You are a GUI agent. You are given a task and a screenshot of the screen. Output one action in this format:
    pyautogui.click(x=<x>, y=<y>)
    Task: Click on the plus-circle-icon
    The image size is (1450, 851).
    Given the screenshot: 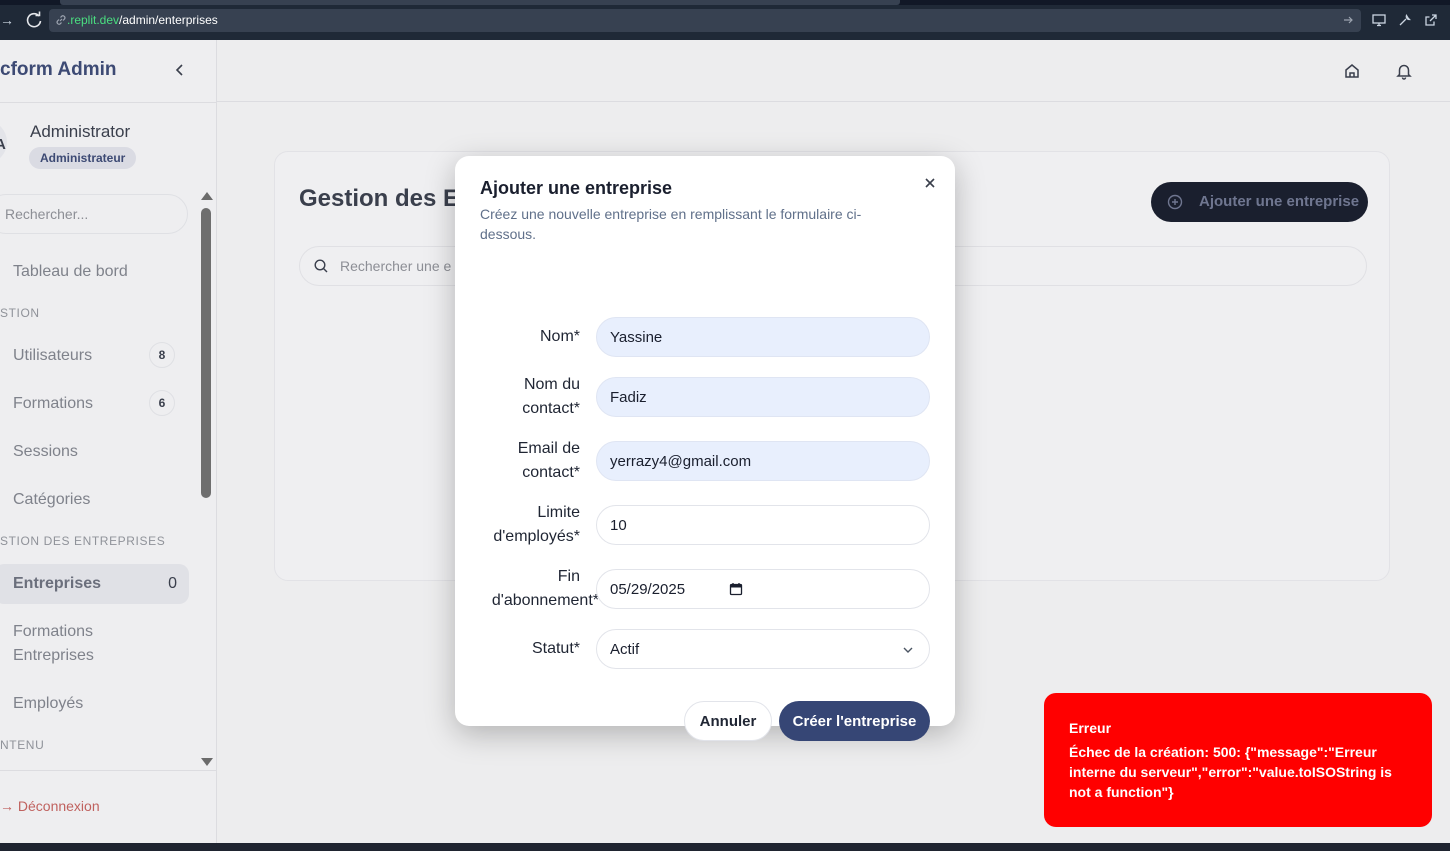 What is the action you would take?
    pyautogui.click(x=1175, y=202)
    